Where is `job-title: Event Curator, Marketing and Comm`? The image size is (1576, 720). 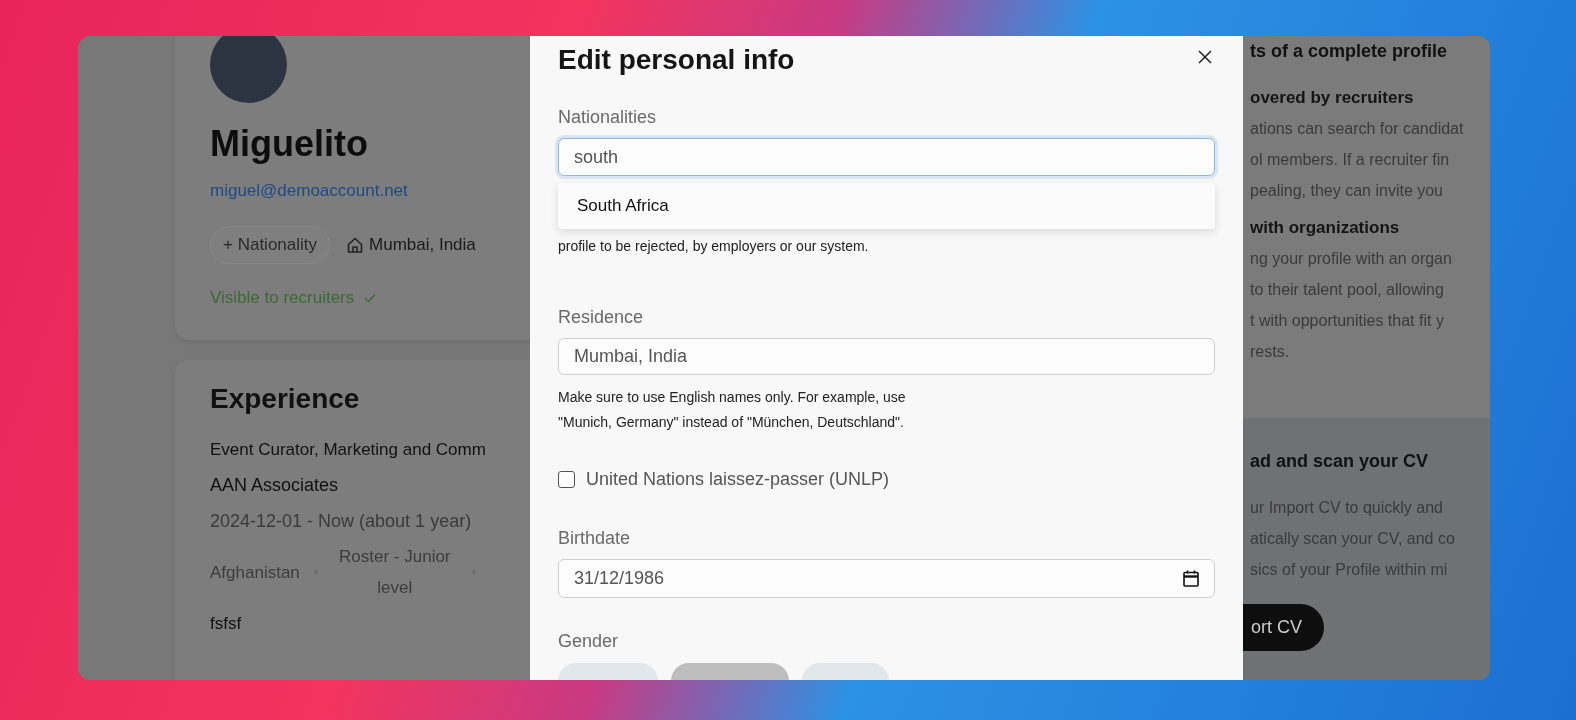
job-title: Event Curator, Marketing and Comm is located at coordinates (348, 450).